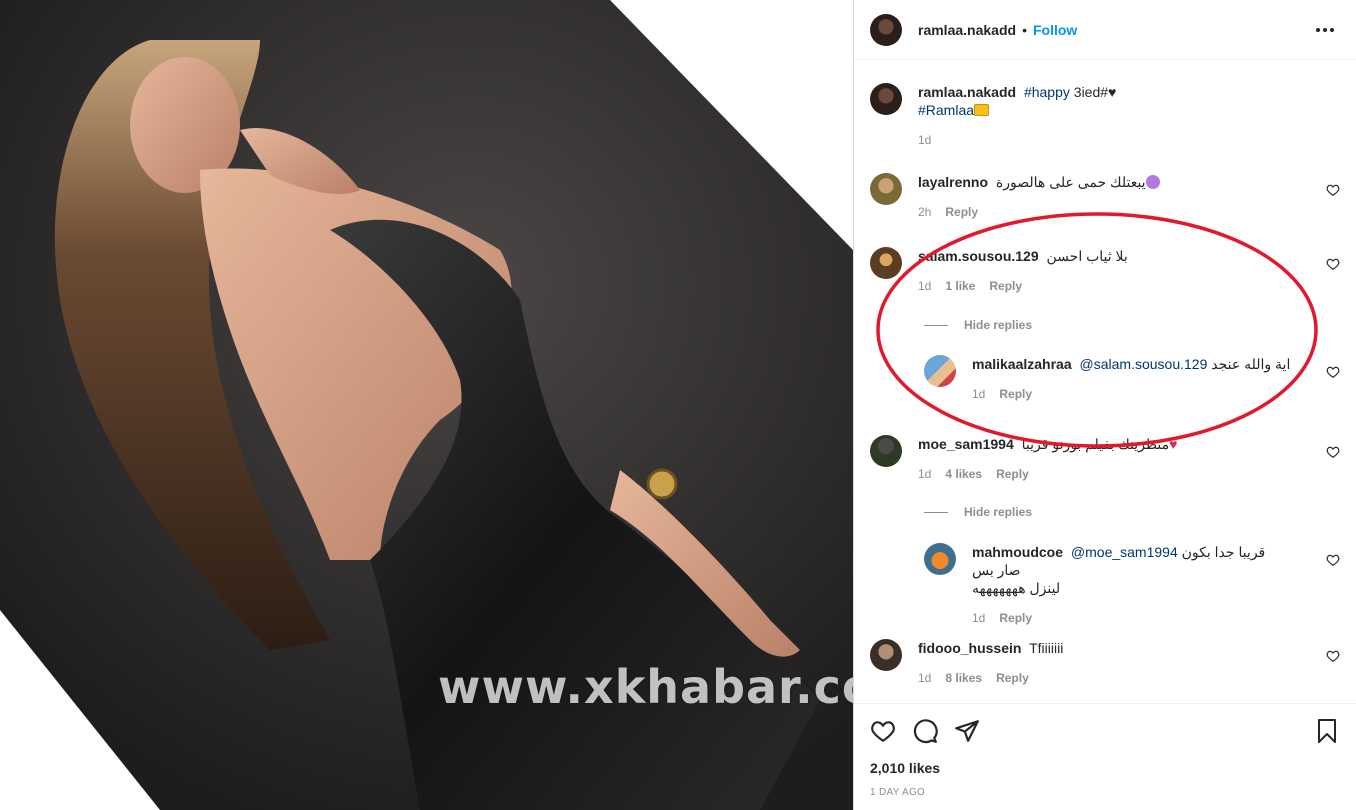 The width and height of the screenshot is (1356, 810). What do you see at coordinates (925, 731) in the screenshot?
I see `comment-icon` at bounding box center [925, 731].